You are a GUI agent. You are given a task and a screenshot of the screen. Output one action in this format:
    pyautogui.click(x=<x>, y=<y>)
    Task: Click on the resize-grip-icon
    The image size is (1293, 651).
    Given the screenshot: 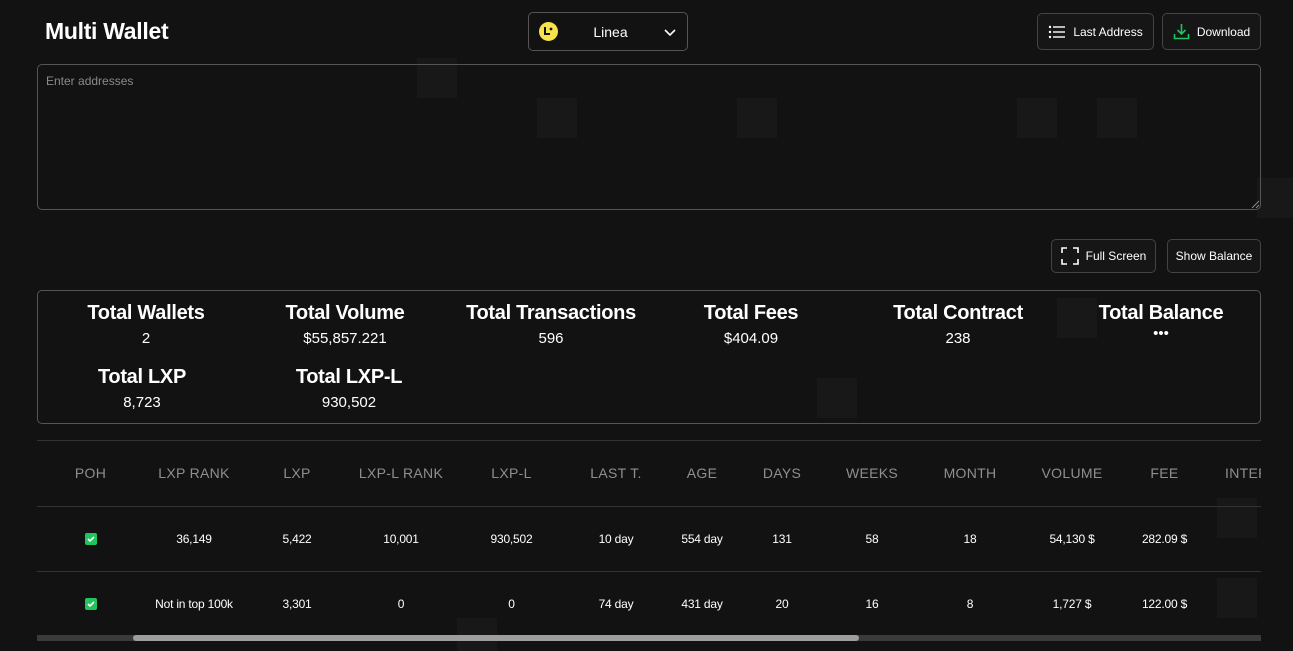 What is the action you would take?
    pyautogui.click(x=1255, y=204)
    